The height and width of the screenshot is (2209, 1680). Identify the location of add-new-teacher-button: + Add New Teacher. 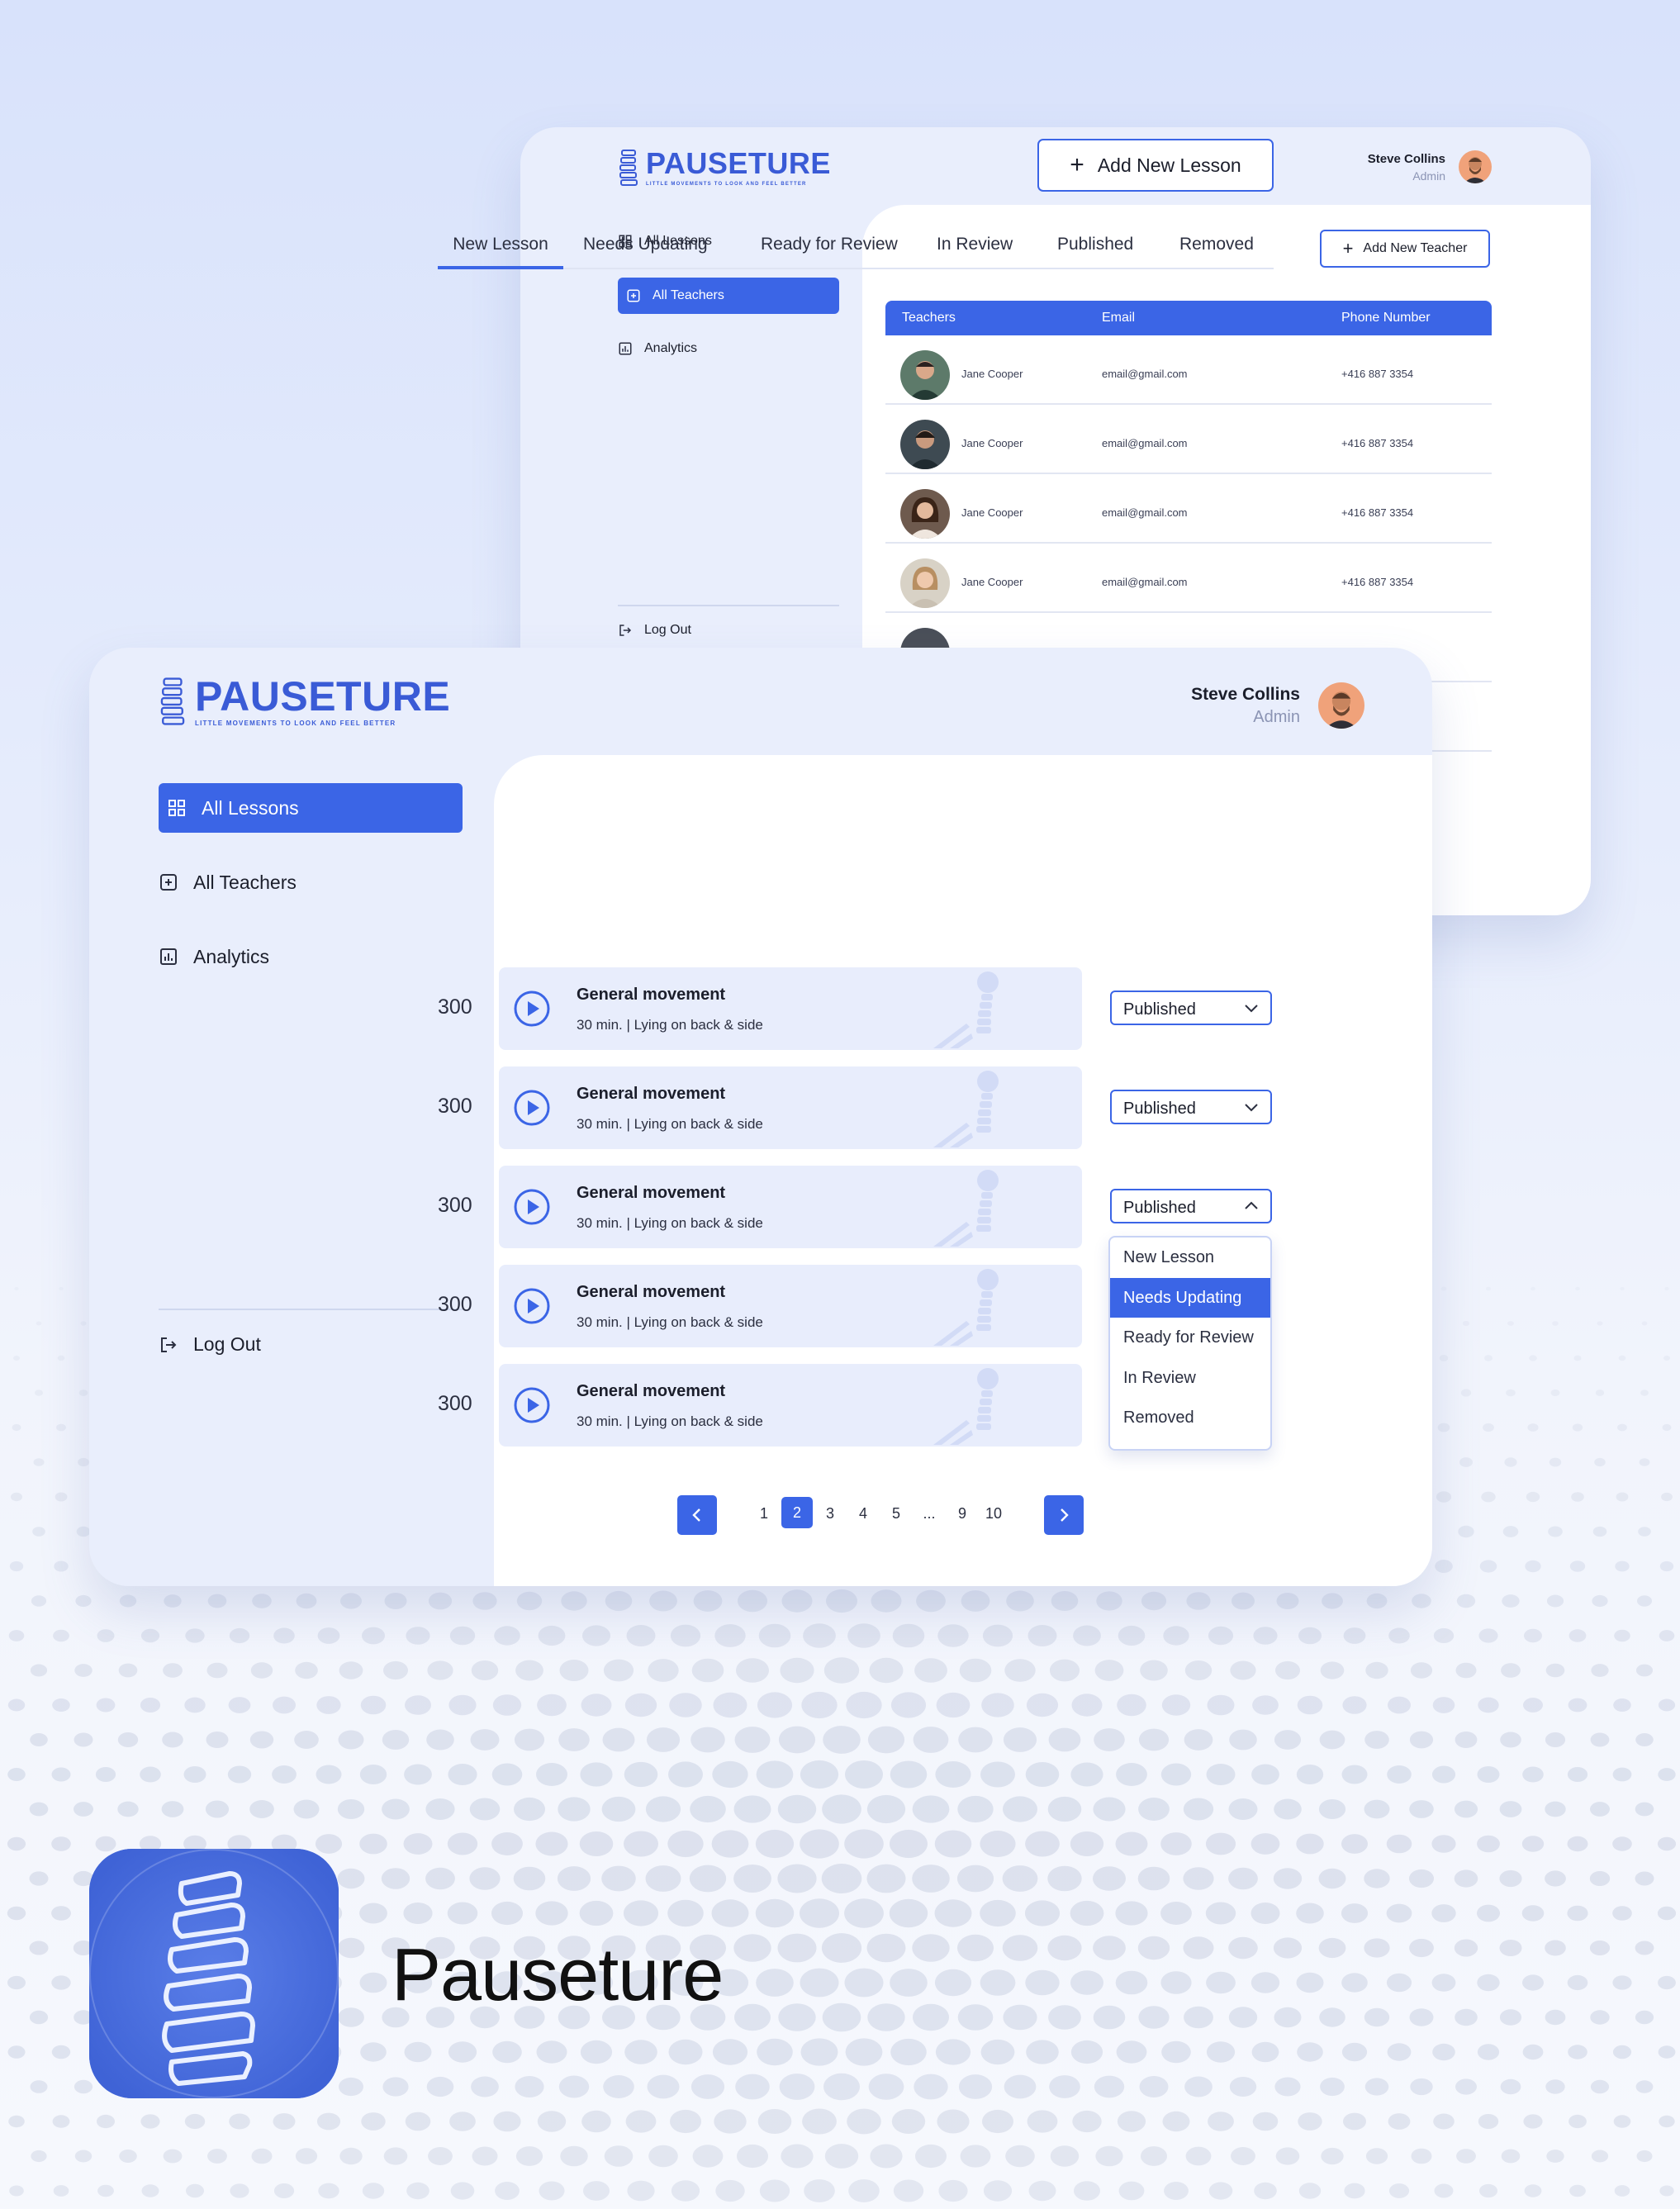
(1405, 249).